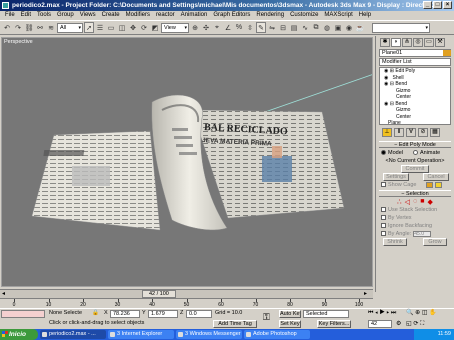 This screenshot has height=340, width=454. I want to click on time-slider-next-icon: ▸, so click(365, 293).